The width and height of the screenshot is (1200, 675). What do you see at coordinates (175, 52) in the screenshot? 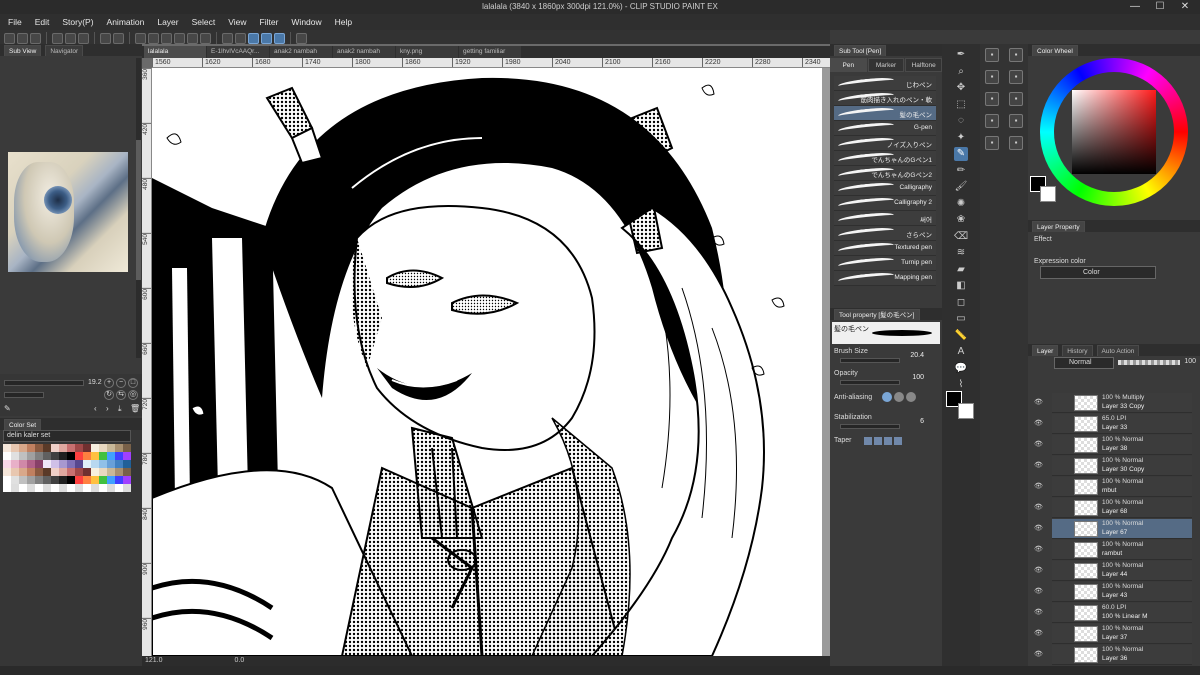
I see `doc-tab-lalalala: lalalala` at bounding box center [175, 52].